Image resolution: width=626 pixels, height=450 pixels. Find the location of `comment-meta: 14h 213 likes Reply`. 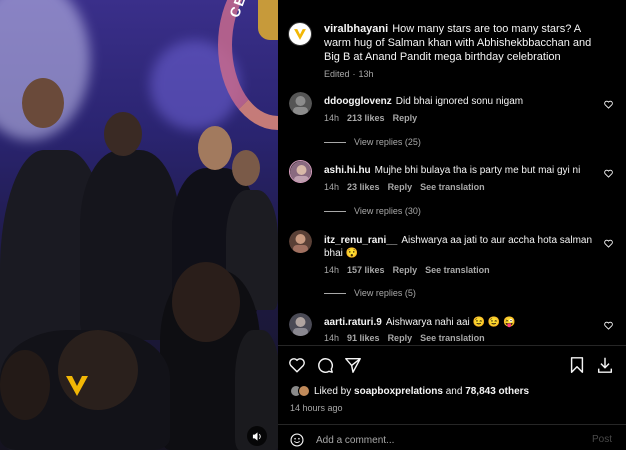

comment-meta: 14h 213 likes Reply is located at coordinates (374, 118).